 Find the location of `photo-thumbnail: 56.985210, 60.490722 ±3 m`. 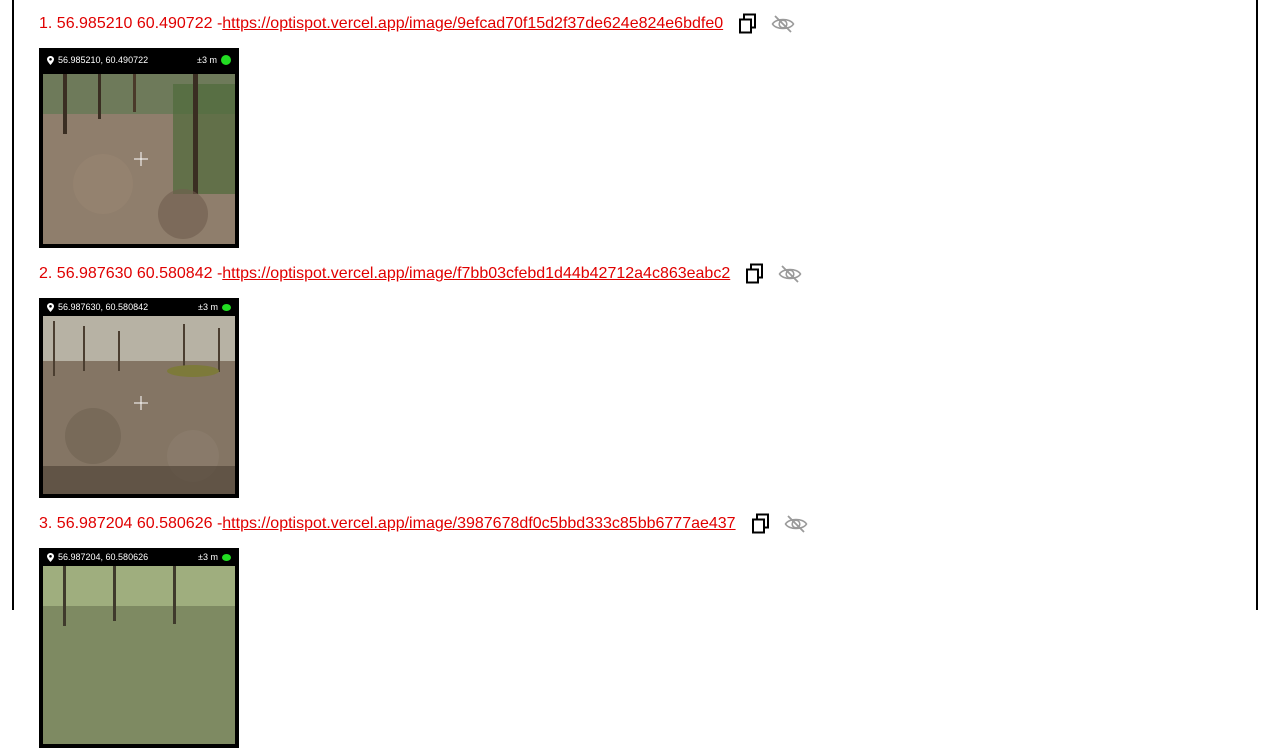

photo-thumbnail: 56.985210, 60.490722 ±3 m is located at coordinates (139, 148).